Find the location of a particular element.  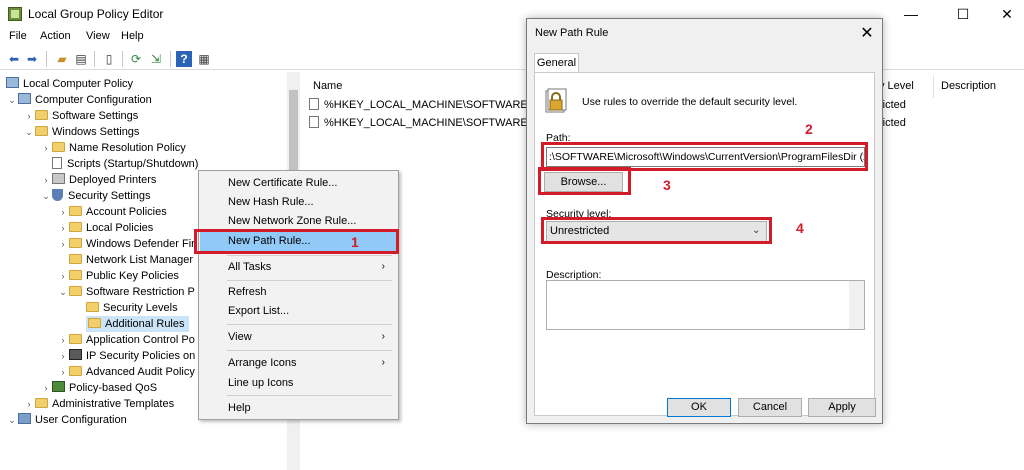

folder-up-icon: ▰ is located at coordinates (62, 59).